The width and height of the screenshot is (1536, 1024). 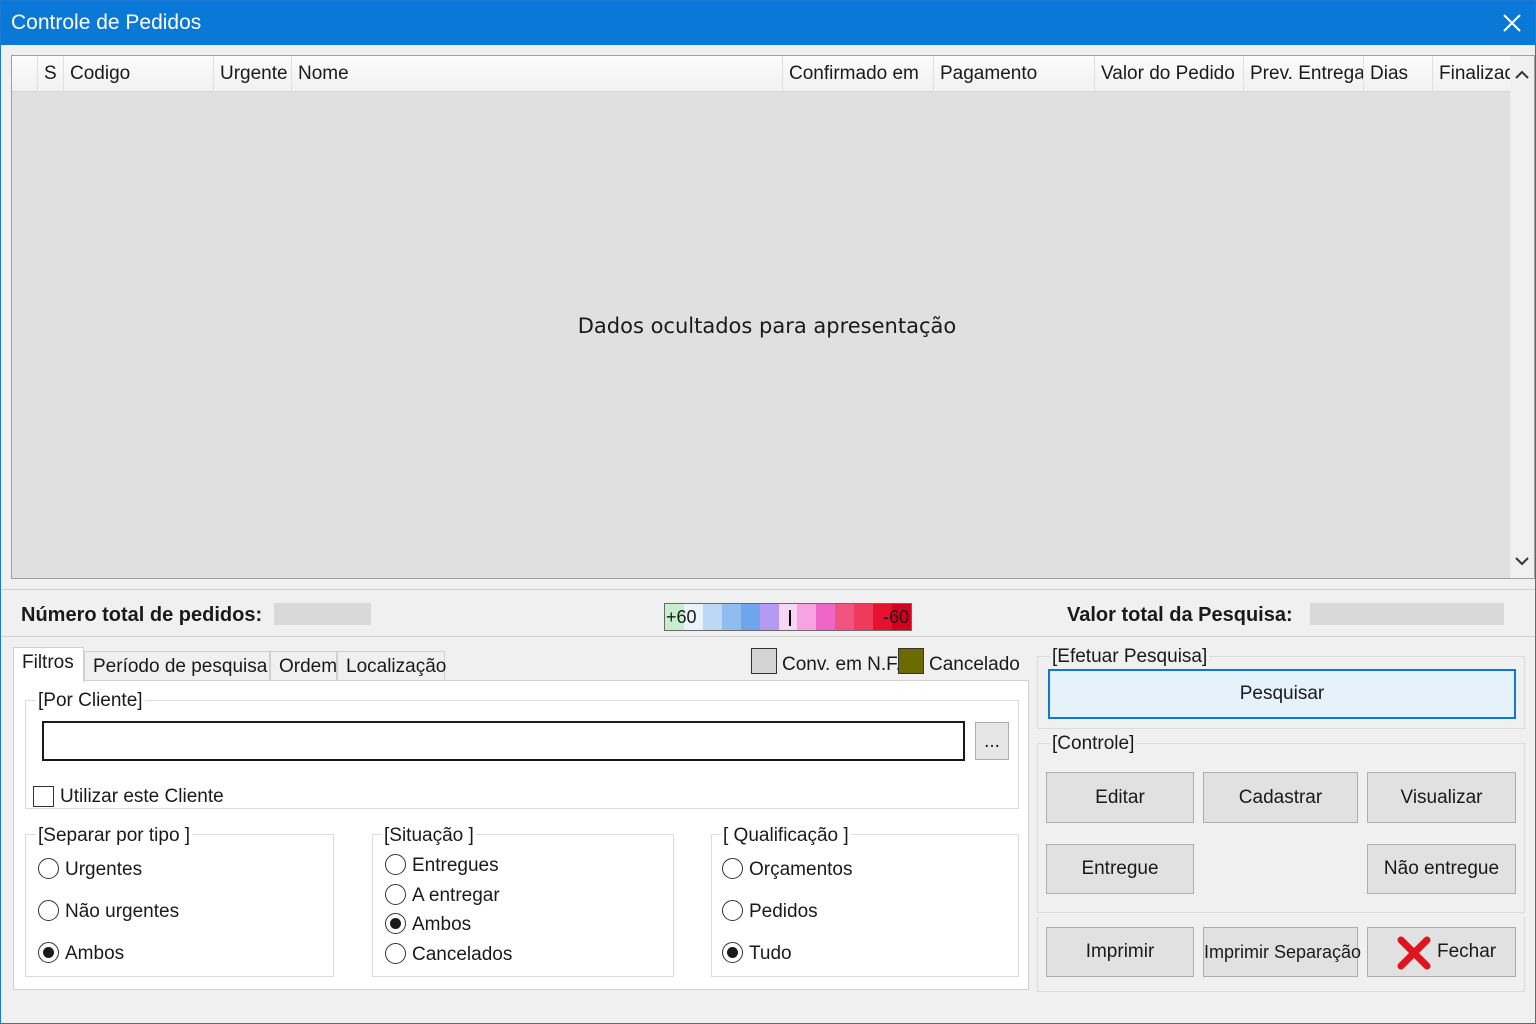 I want to click on edit-button: Editar, so click(x=1120, y=797).